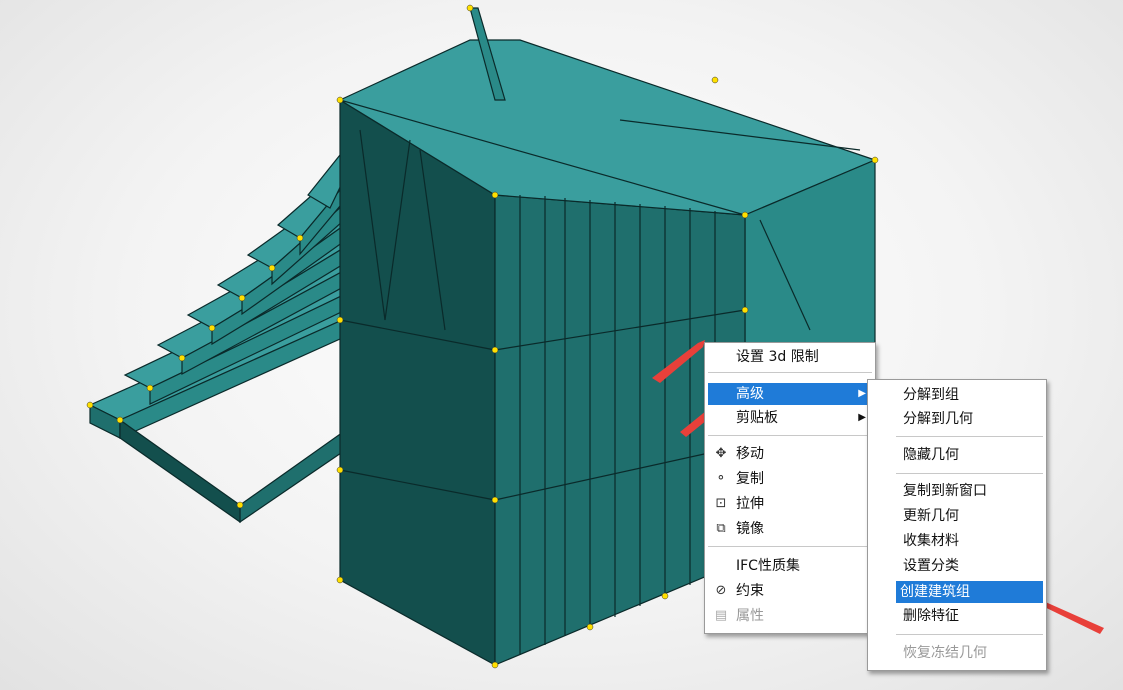 Image resolution: width=1123 pixels, height=690 pixels. What do you see at coordinates (931, 541) in the screenshot?
I see `menu-item-label: 收集材料` at bounding box center [931, 541].